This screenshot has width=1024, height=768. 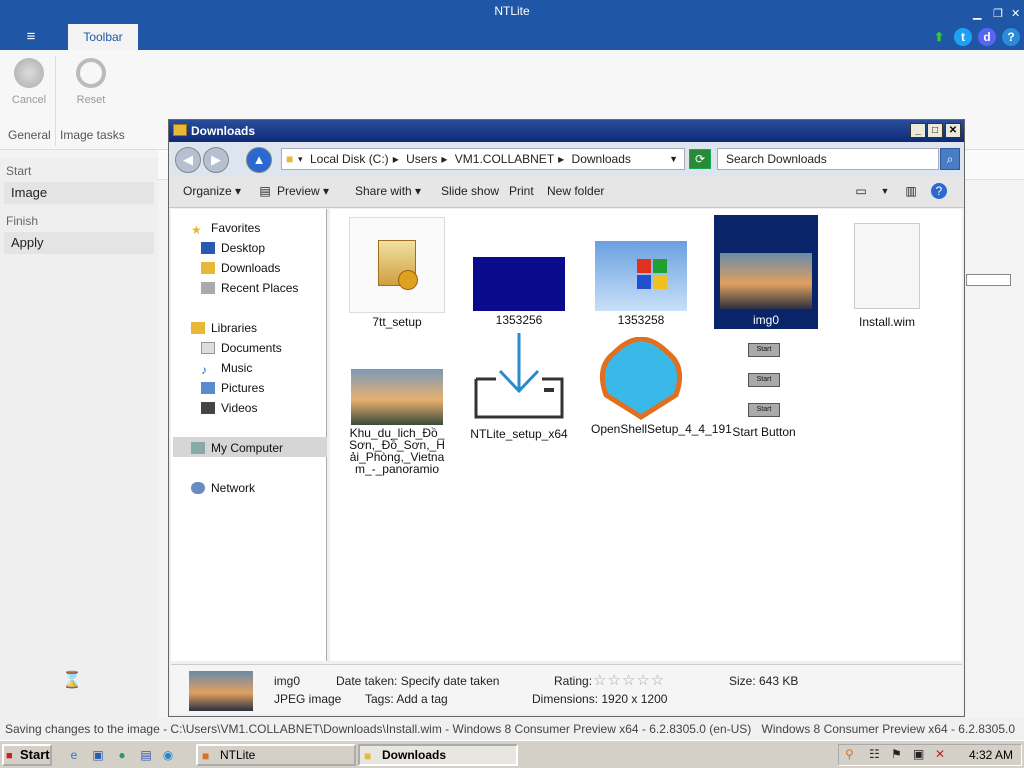 What do you see at coordinates (987, 37) in the screenshot?
I see `discord-icon: d` at bounding box center [987, 37].